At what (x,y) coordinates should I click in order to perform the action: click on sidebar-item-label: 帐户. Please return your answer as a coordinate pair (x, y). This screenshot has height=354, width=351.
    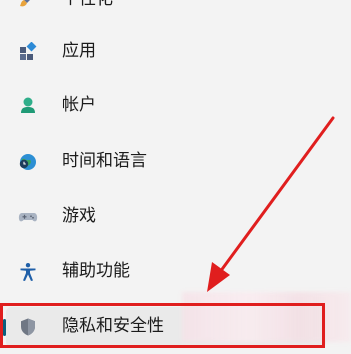
    Looking at the image, I should click on (79, 105).